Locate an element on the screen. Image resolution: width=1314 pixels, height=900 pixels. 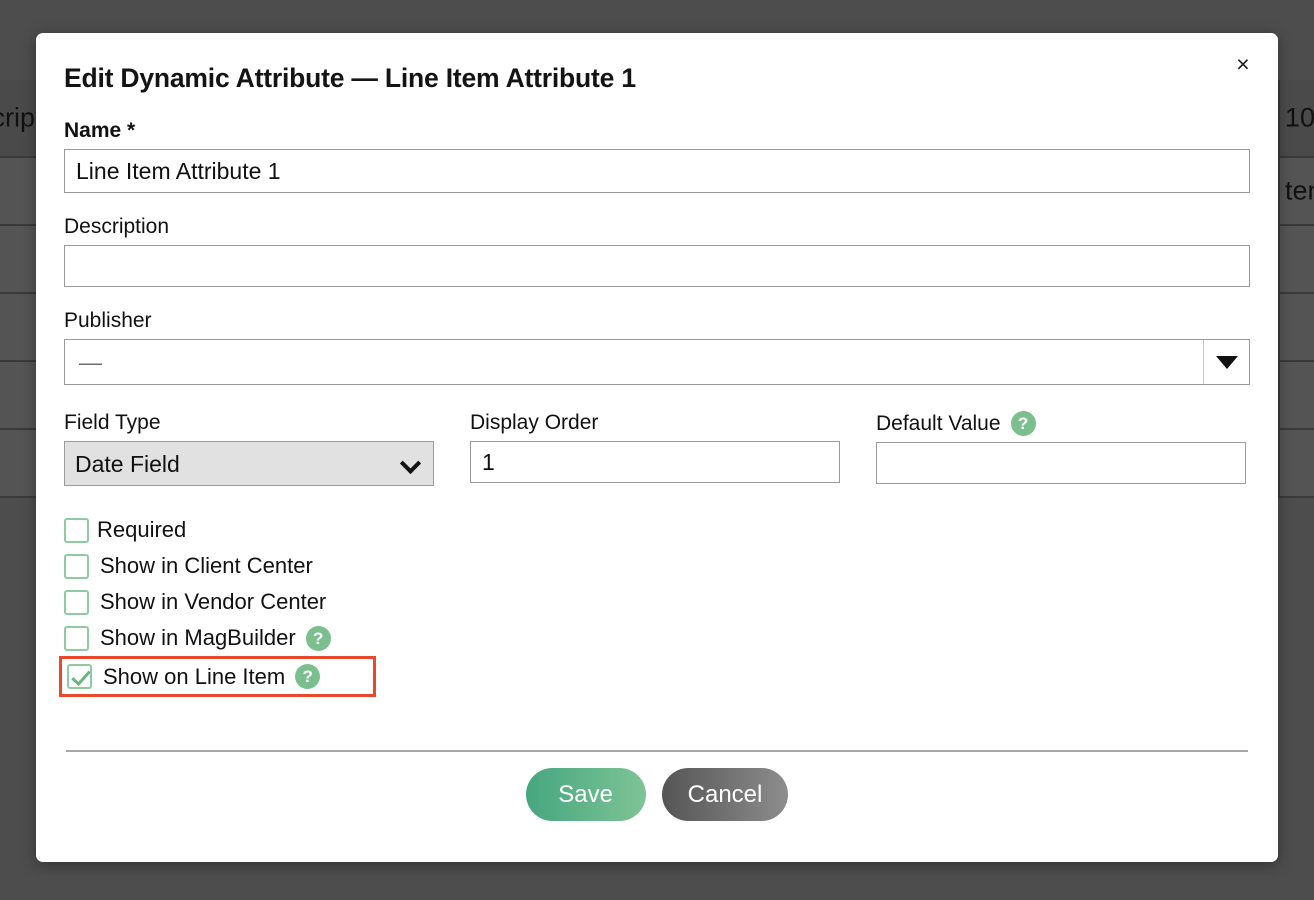
checkbox-row-show-on-line-item: Show on Line Item ? is located at coordinates (217, 676).